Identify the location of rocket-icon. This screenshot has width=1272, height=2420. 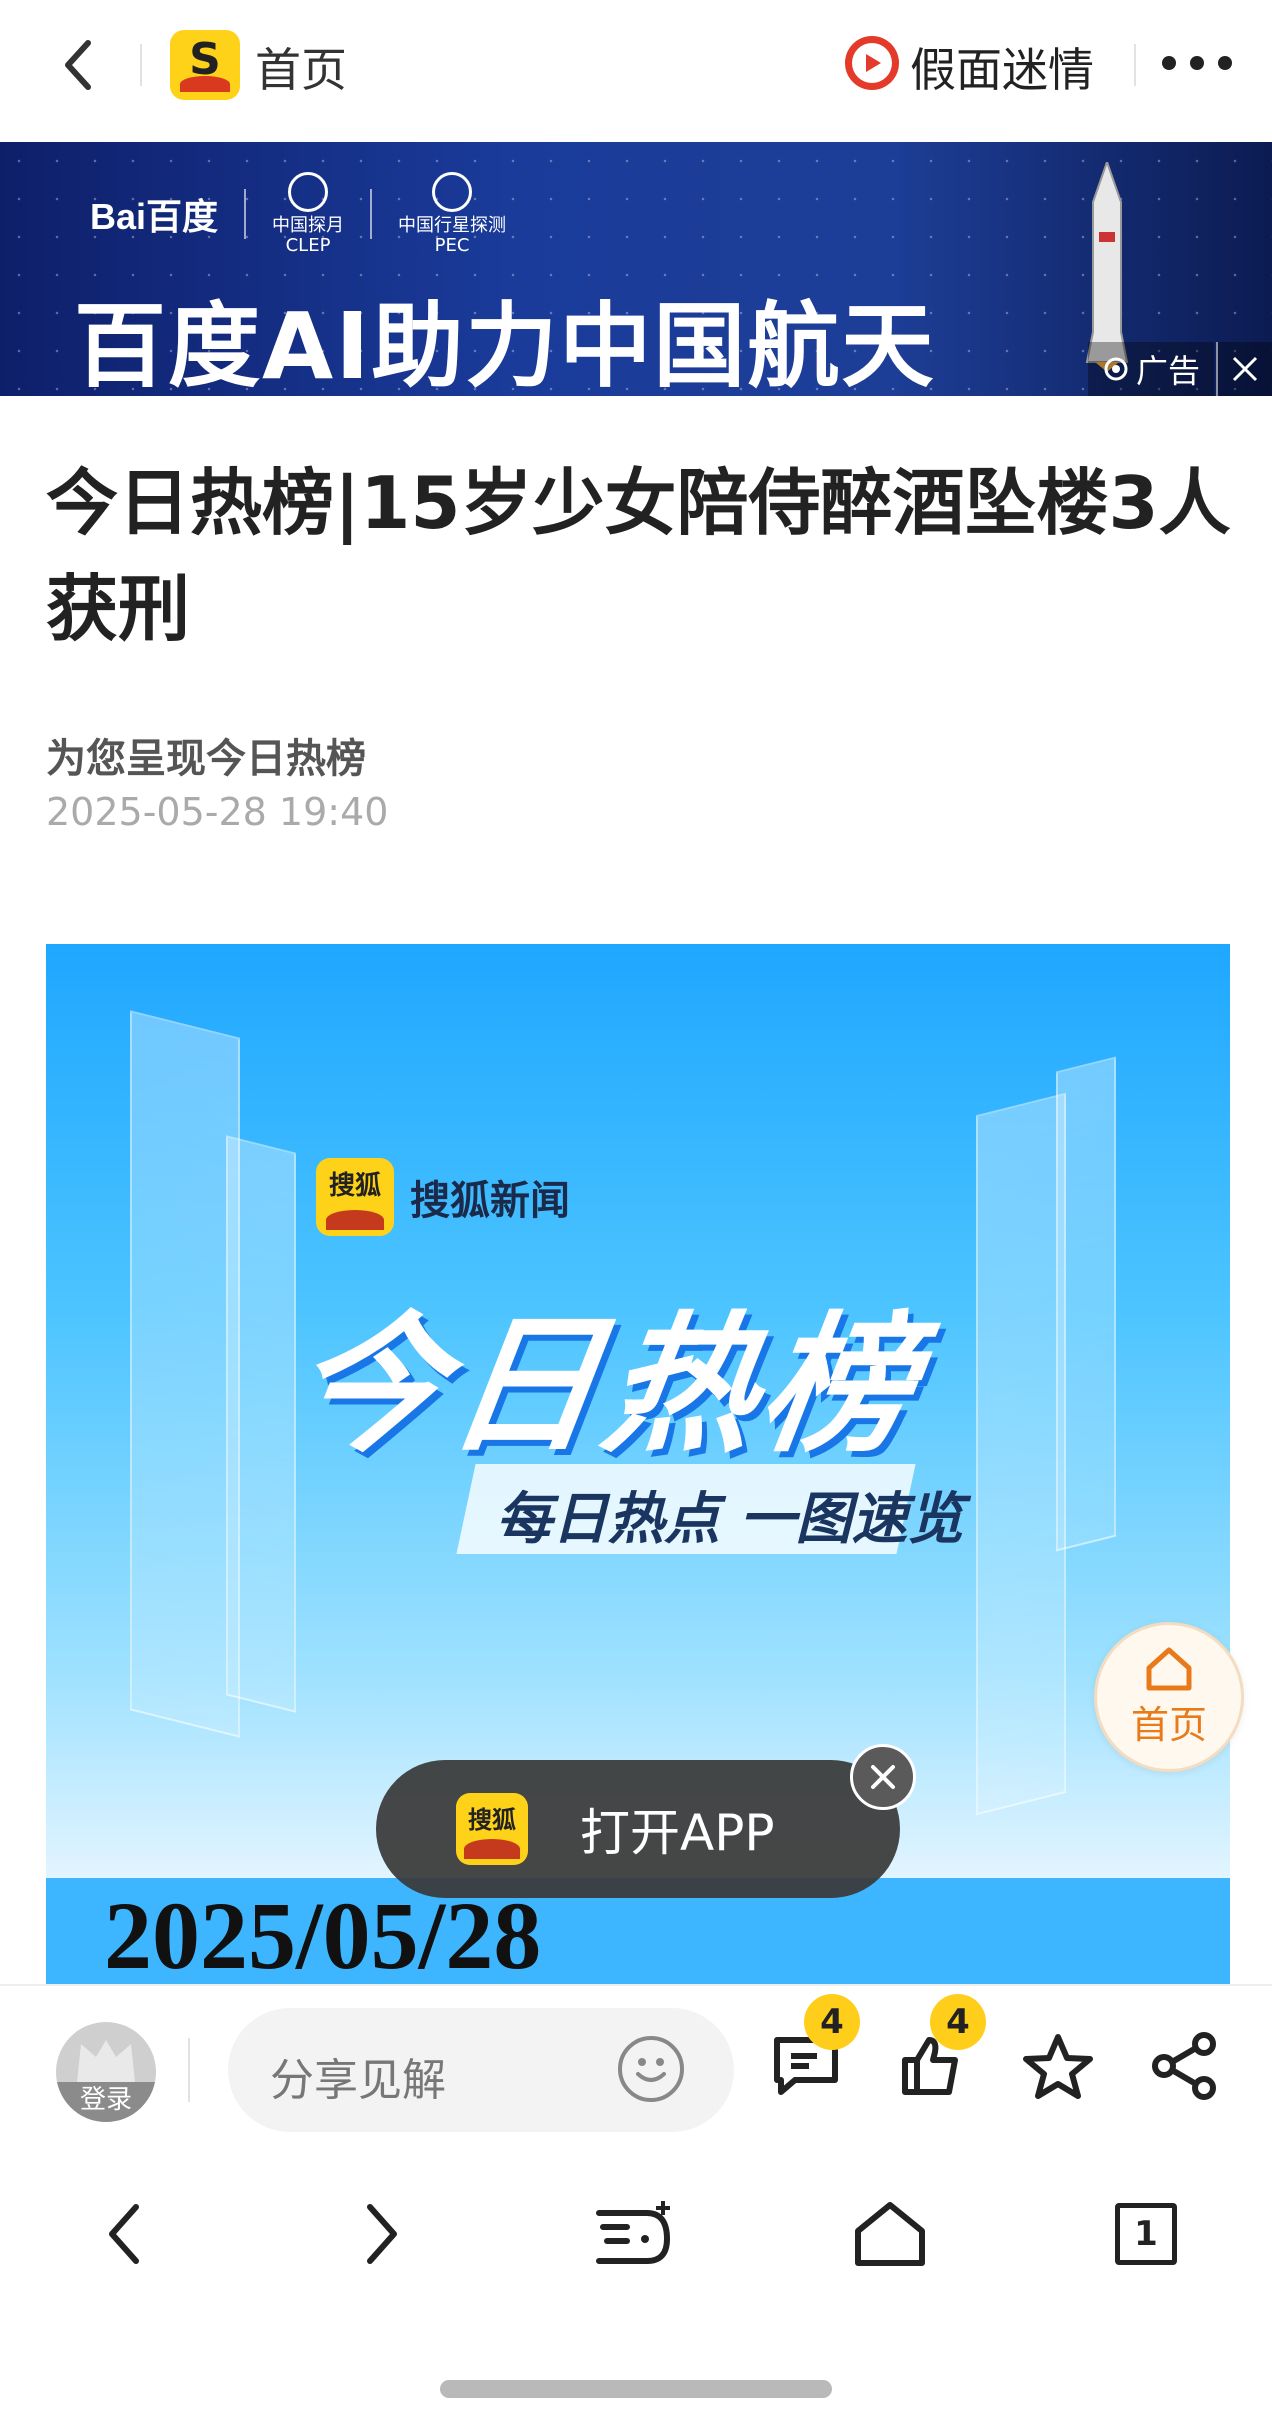
(1107, 267).